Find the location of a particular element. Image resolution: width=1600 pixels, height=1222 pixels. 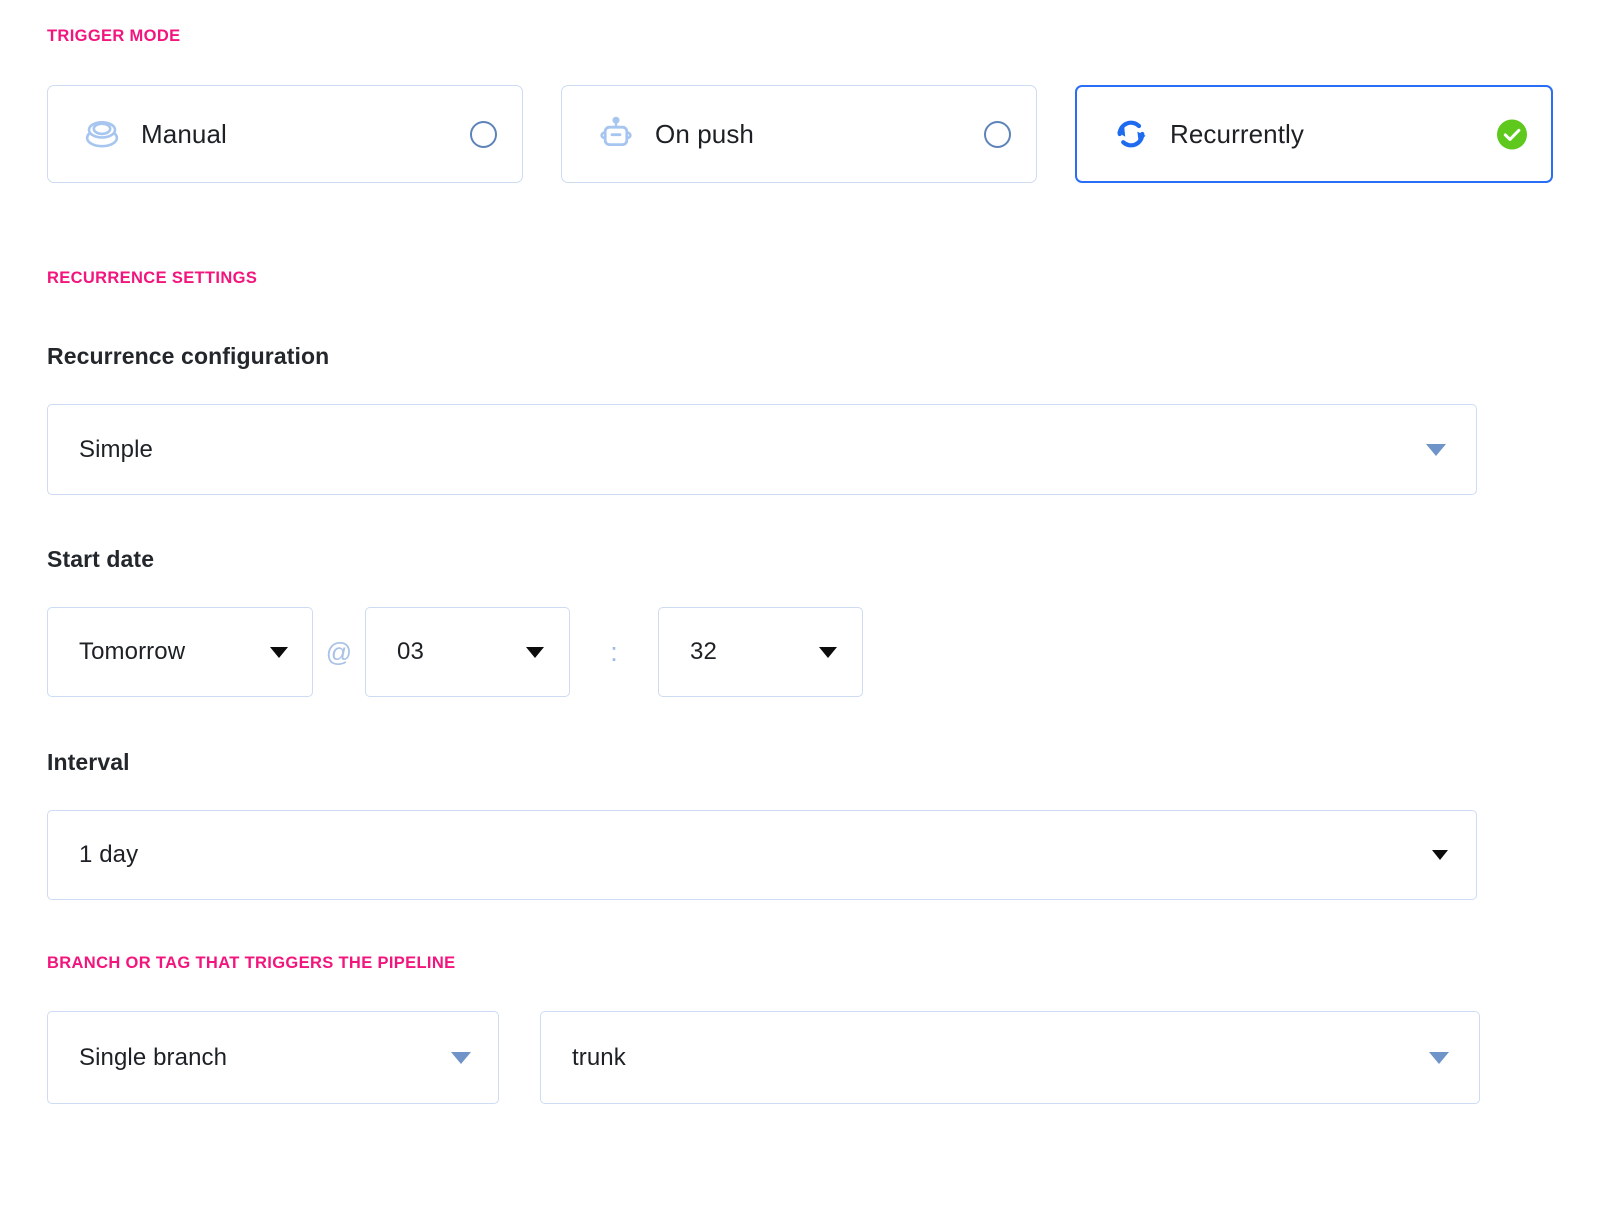

recurrence-configuration-value: Simple is located at coordinates (116, 449).